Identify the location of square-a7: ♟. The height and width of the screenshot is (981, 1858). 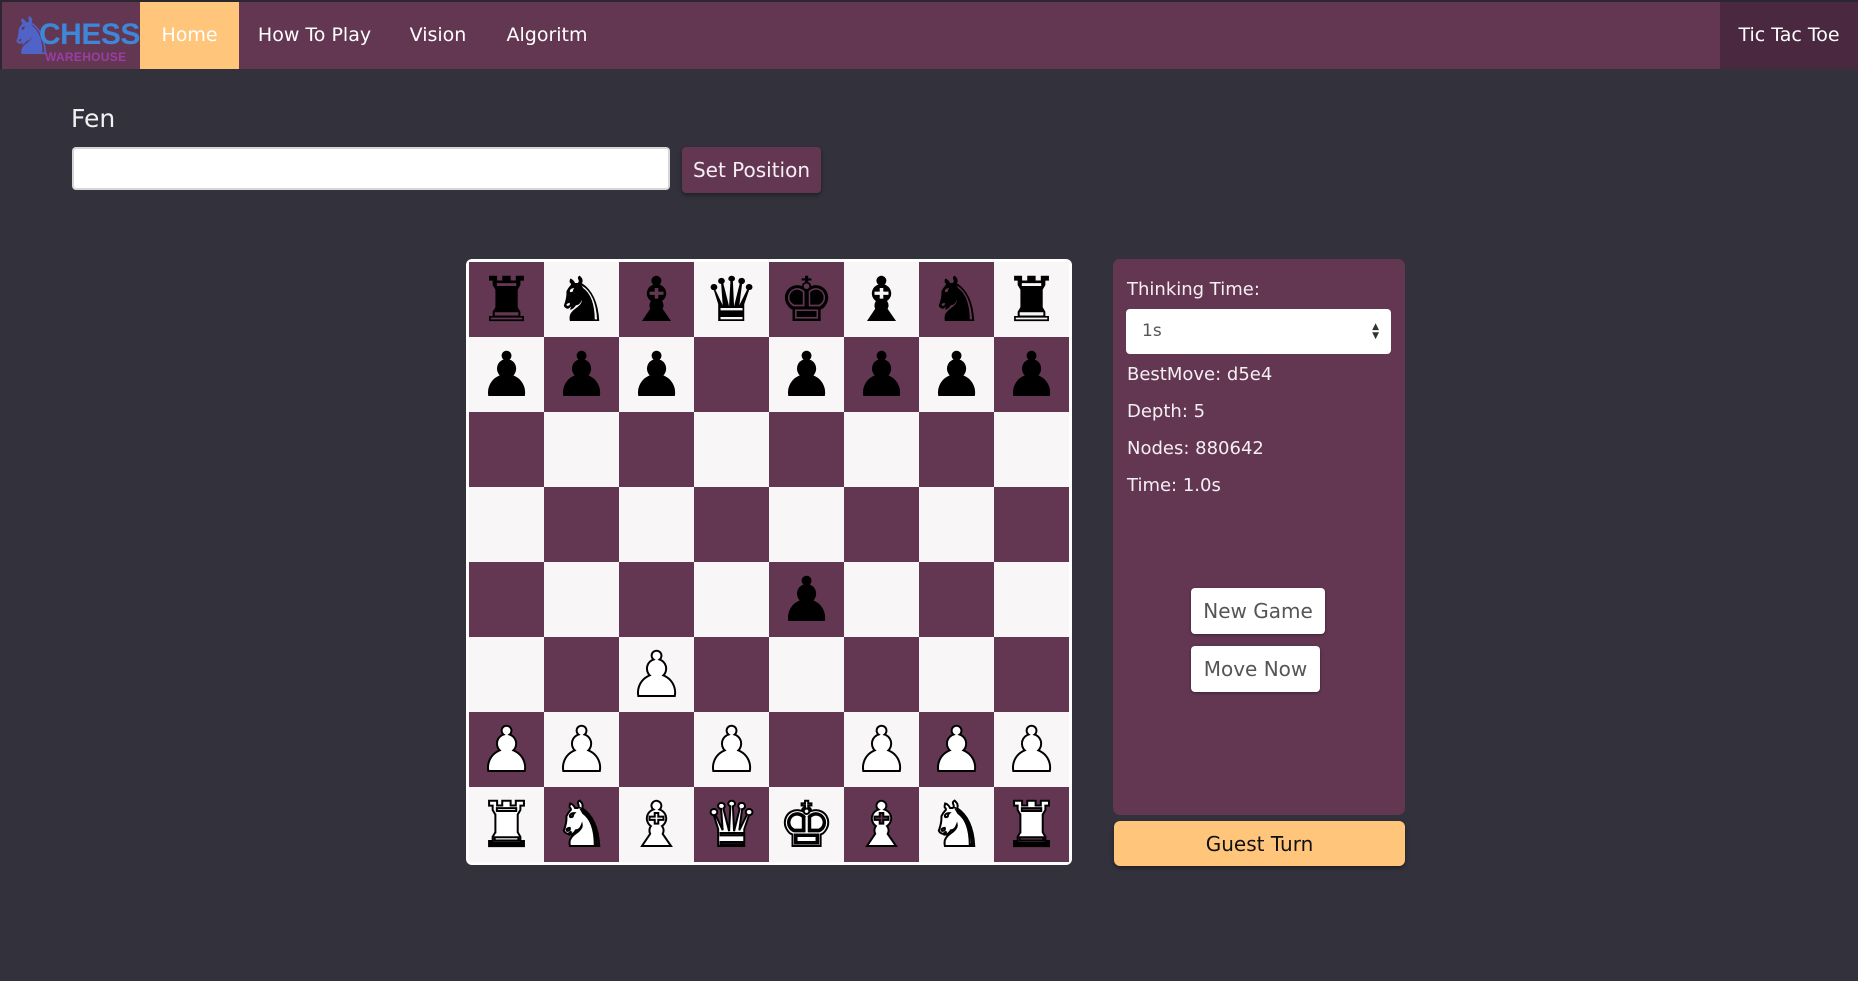
(506, 374).